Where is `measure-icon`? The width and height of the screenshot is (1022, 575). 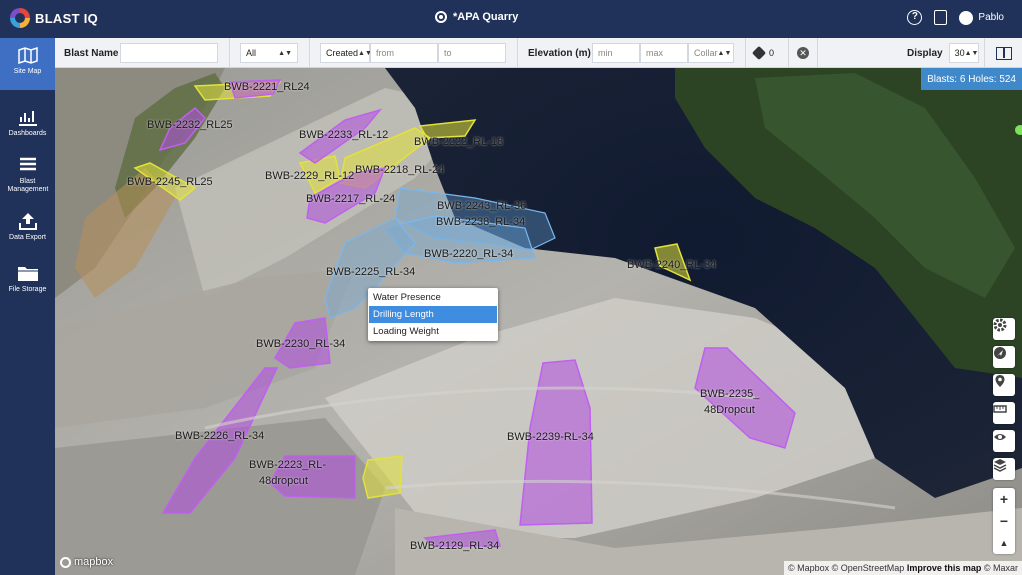 measure-icon is located at coordinates (1000, 409).